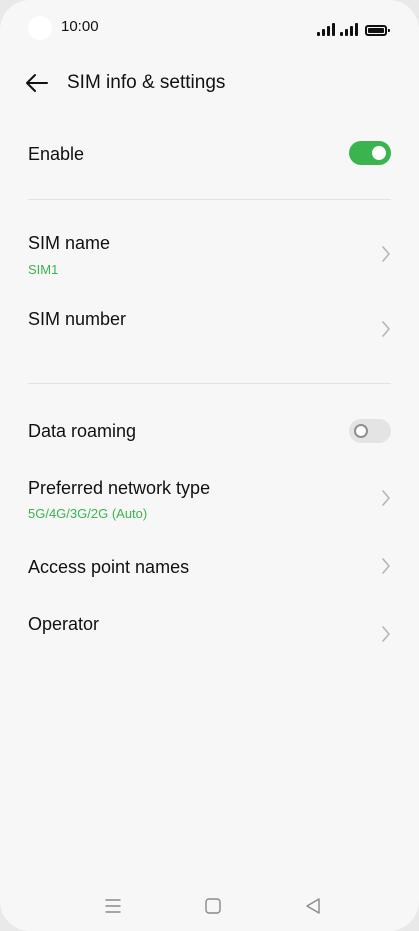 The image size is (419, 931). I want to click on arrow-left-icon, so click(37, 83).